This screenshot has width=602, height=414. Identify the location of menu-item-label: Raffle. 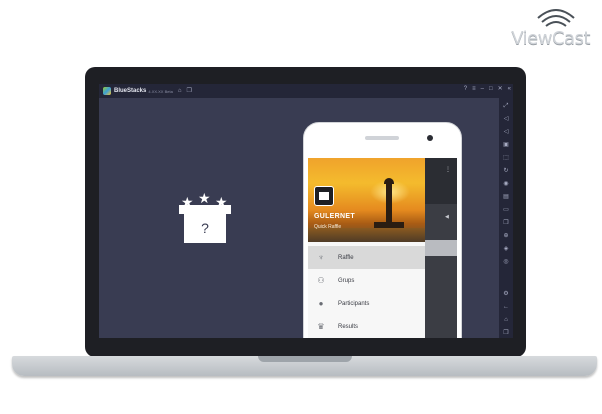
(346, 257).